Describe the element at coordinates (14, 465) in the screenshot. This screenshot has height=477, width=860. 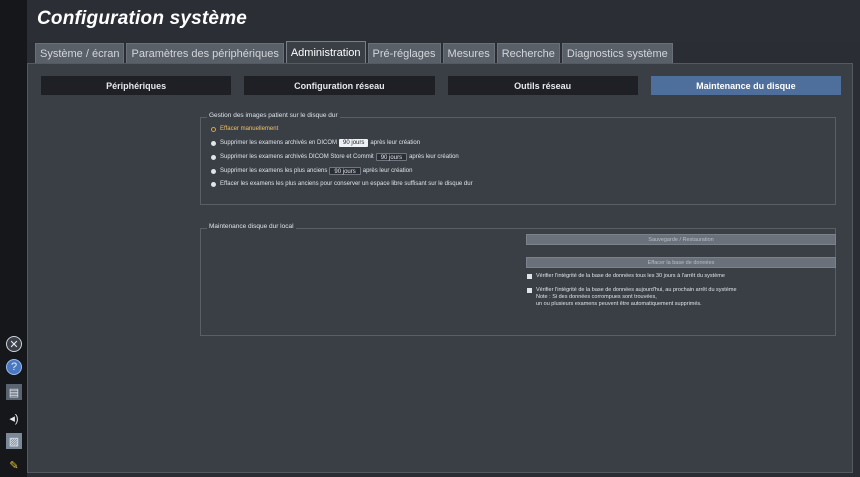
I see `brush-icon: ✎` at that location.